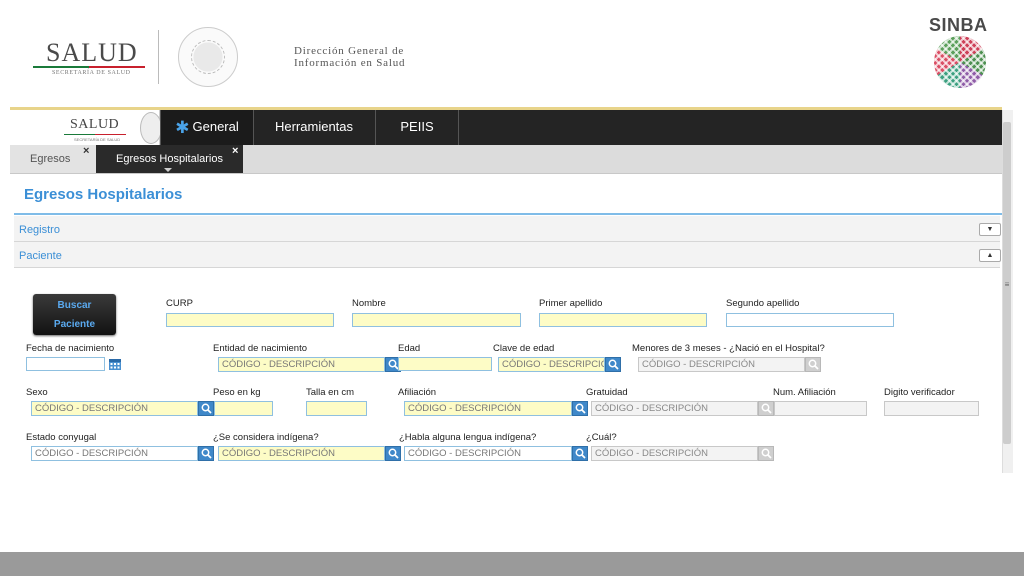 Image resolution: width=1024 pixels, height=576 pixels. Describe the element at coordinates (92, 52) in the screenshot. I see `salud-logo: SALUD` at that location.